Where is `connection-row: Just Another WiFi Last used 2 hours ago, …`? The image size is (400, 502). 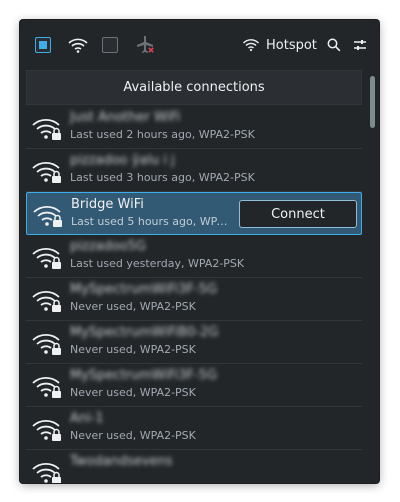 connection-row: Just Another WiFi Last used 2 hours ago, … is located at coordinates (194, 127).